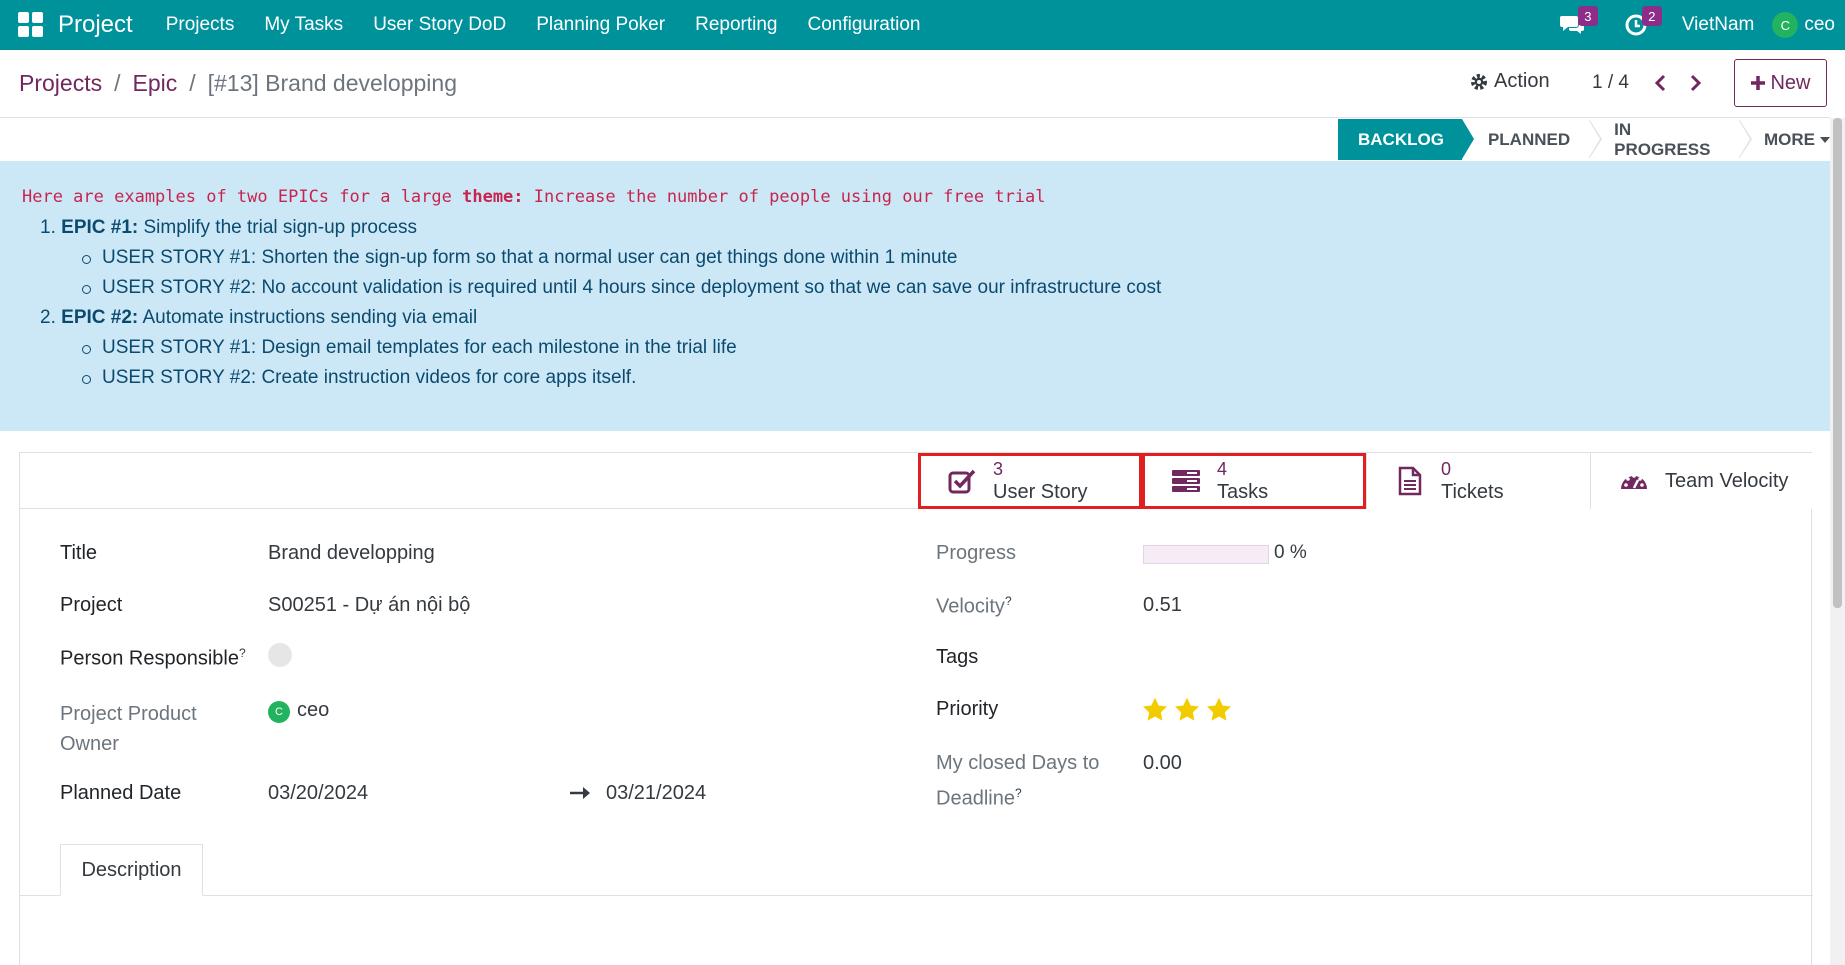  I want to click on pager-next-icon, so click(1695, 83).